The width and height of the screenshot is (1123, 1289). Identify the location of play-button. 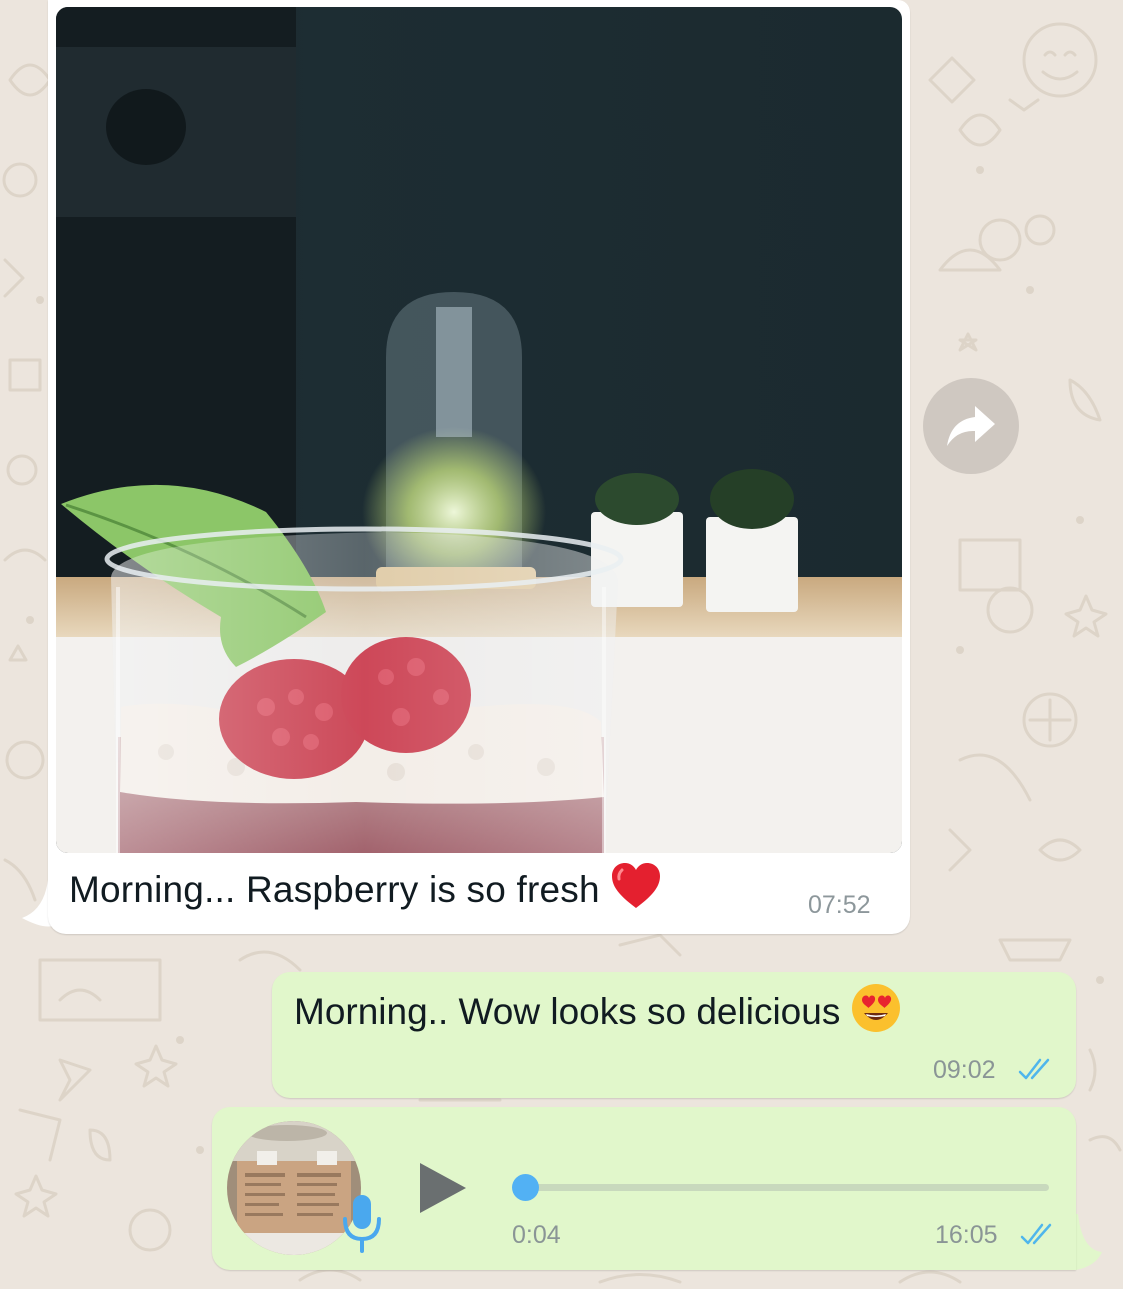
(443, 1188).